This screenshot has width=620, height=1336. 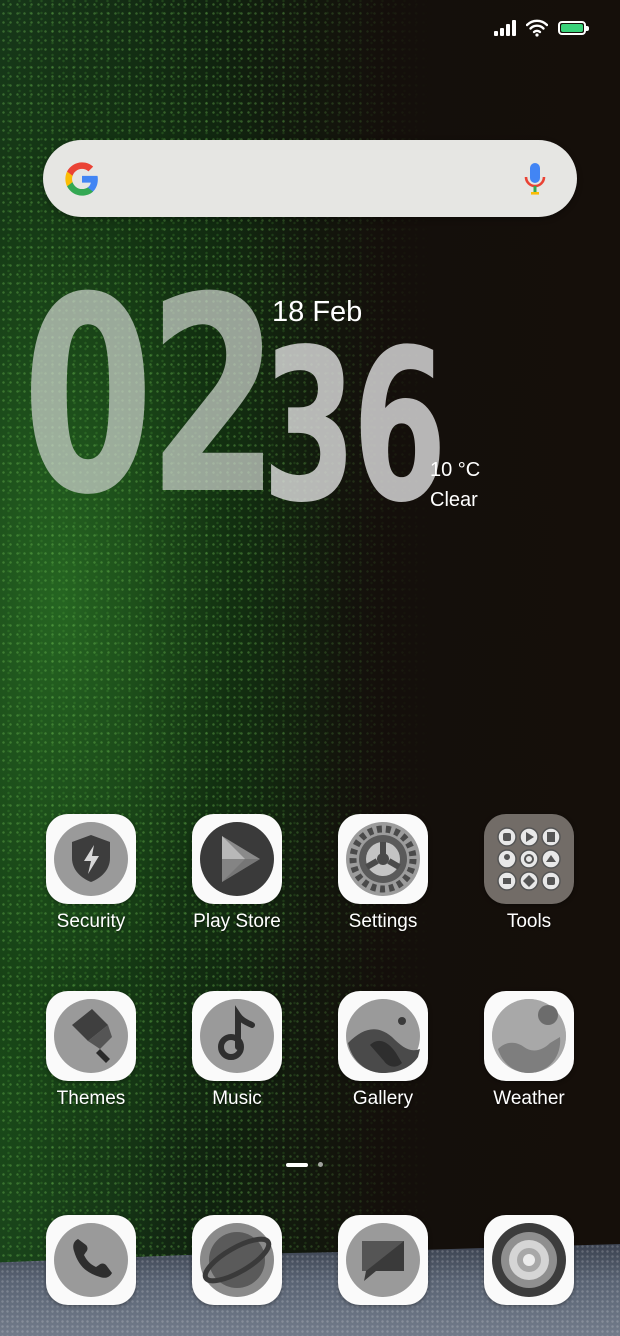 I want to click on clock-hour: 02, so click(x=150, y=397).